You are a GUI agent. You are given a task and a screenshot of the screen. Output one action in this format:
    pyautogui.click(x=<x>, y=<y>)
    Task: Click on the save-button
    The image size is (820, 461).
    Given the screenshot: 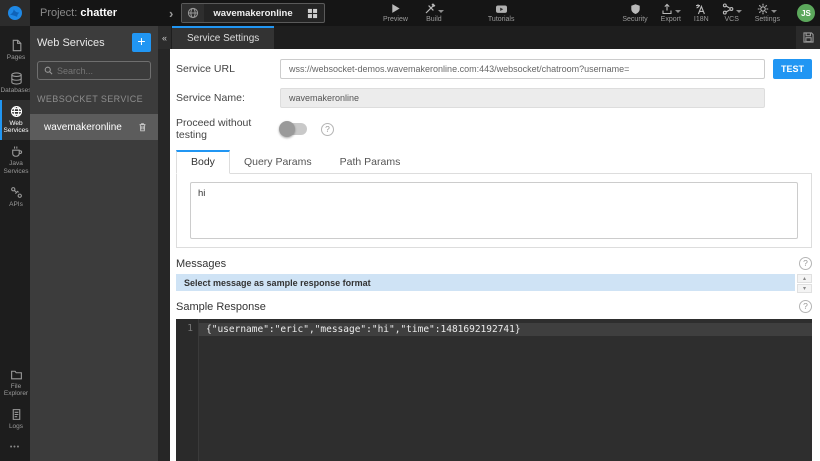 What is the action you would take?
    pyautogui.click(x=808, y=37)
    